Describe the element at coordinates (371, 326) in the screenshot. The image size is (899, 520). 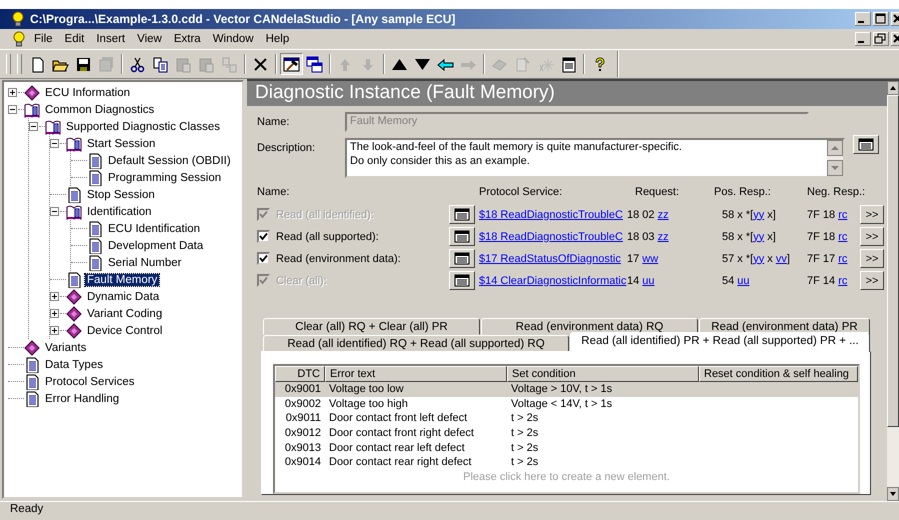
I see `tab: Clear (all) RQ + Clear (all) PR` at that location.